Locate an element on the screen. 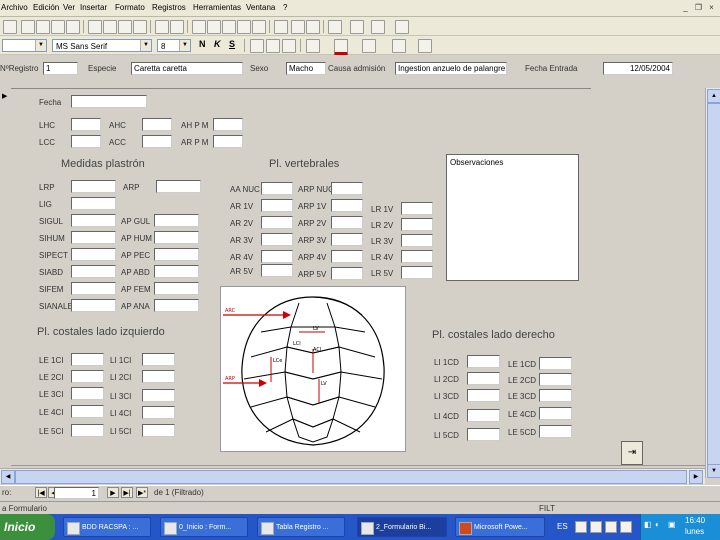 This screenshot has width=720, height=540. scroll-right-icon: ▶ is located at coordinates (696, 477).